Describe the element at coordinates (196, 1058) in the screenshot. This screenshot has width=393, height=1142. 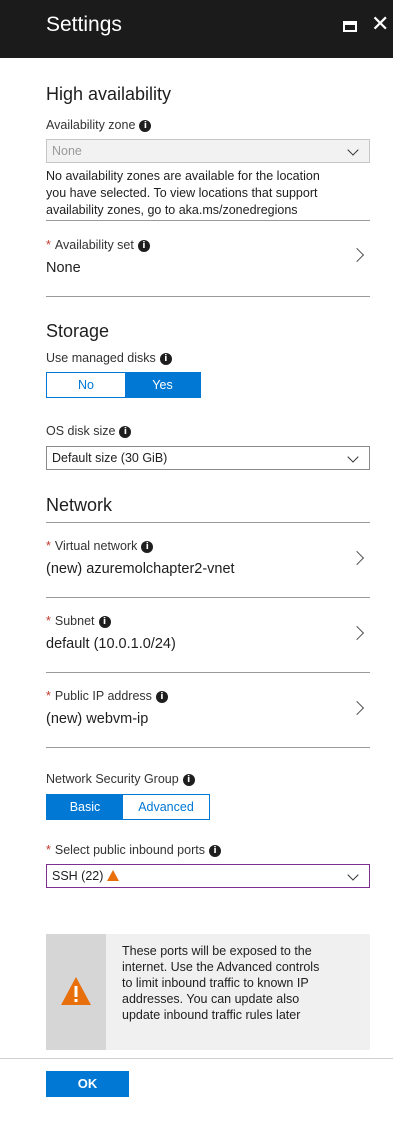
I see `footer-divider` at that location.